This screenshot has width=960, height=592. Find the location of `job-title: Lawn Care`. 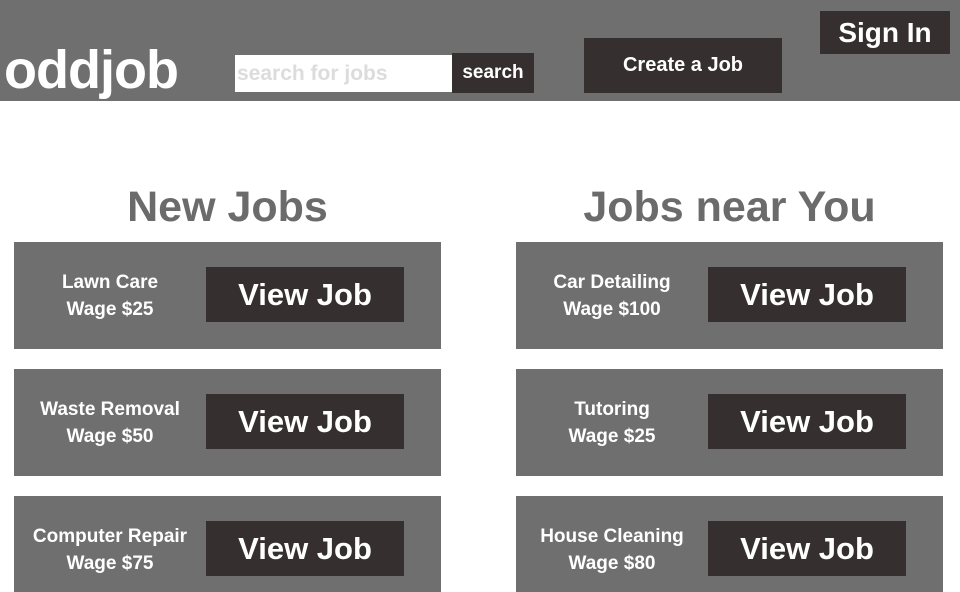

job-title: Lawn Care is located at coordinates (110, 282).